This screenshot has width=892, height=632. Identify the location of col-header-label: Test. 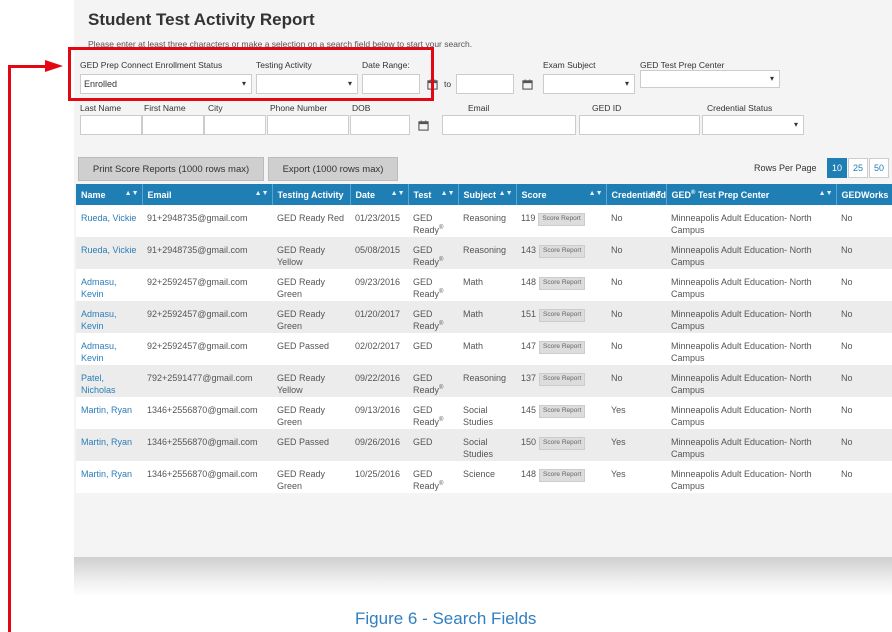
(422, 194).